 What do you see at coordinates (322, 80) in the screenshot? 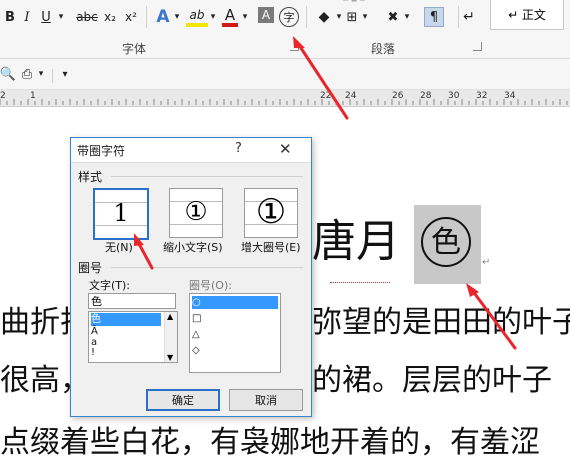
I see `annotation-arrow-ribbon` at bounding box center [322, 80].